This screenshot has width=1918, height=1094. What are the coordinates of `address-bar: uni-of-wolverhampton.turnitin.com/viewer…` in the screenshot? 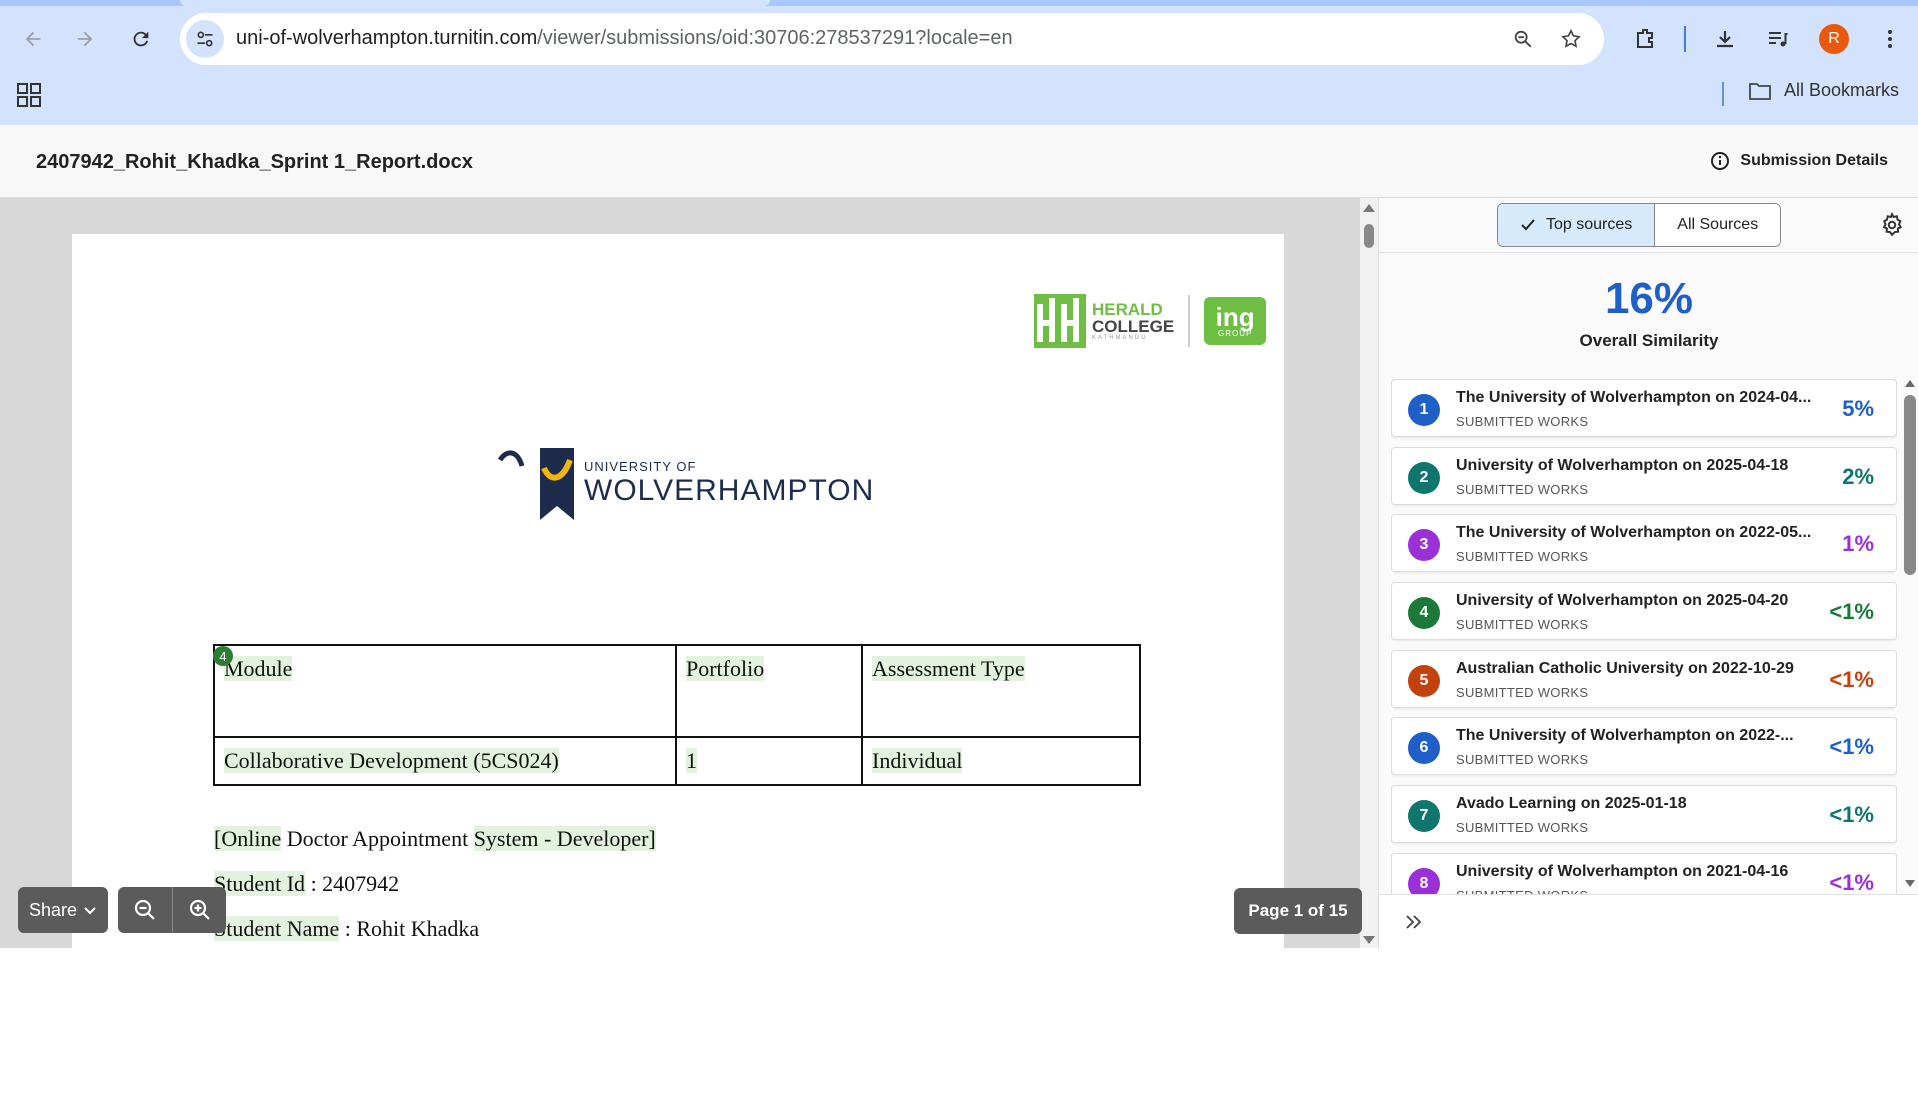 It's located at (892, 39).